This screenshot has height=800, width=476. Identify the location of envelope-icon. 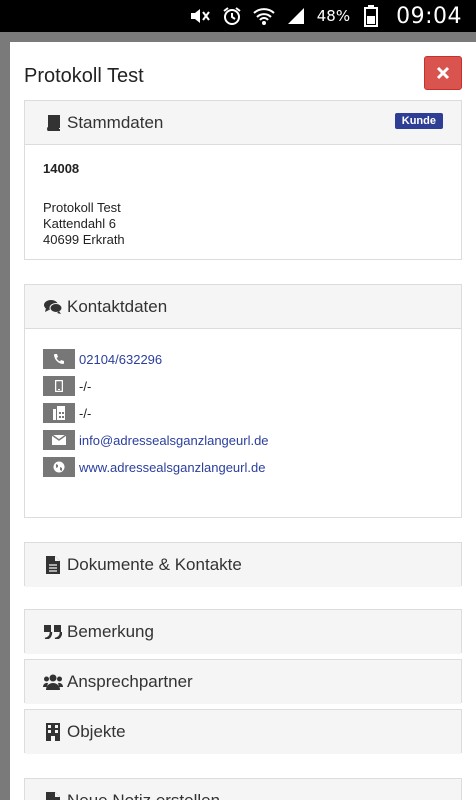
(59, 440).